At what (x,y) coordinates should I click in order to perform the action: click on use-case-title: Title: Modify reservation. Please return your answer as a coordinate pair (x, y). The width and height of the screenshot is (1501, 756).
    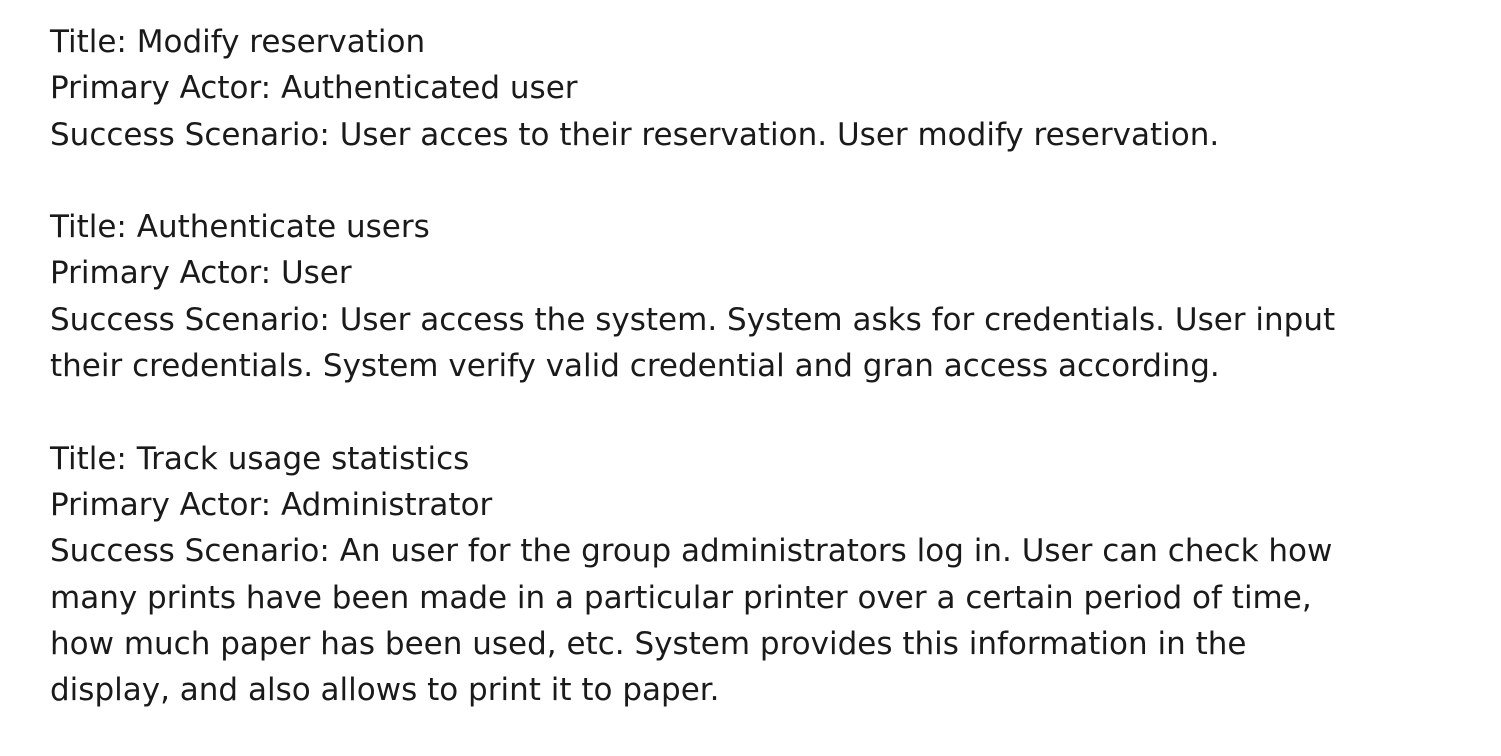
    Looking at the image, I should click on (238, 42).